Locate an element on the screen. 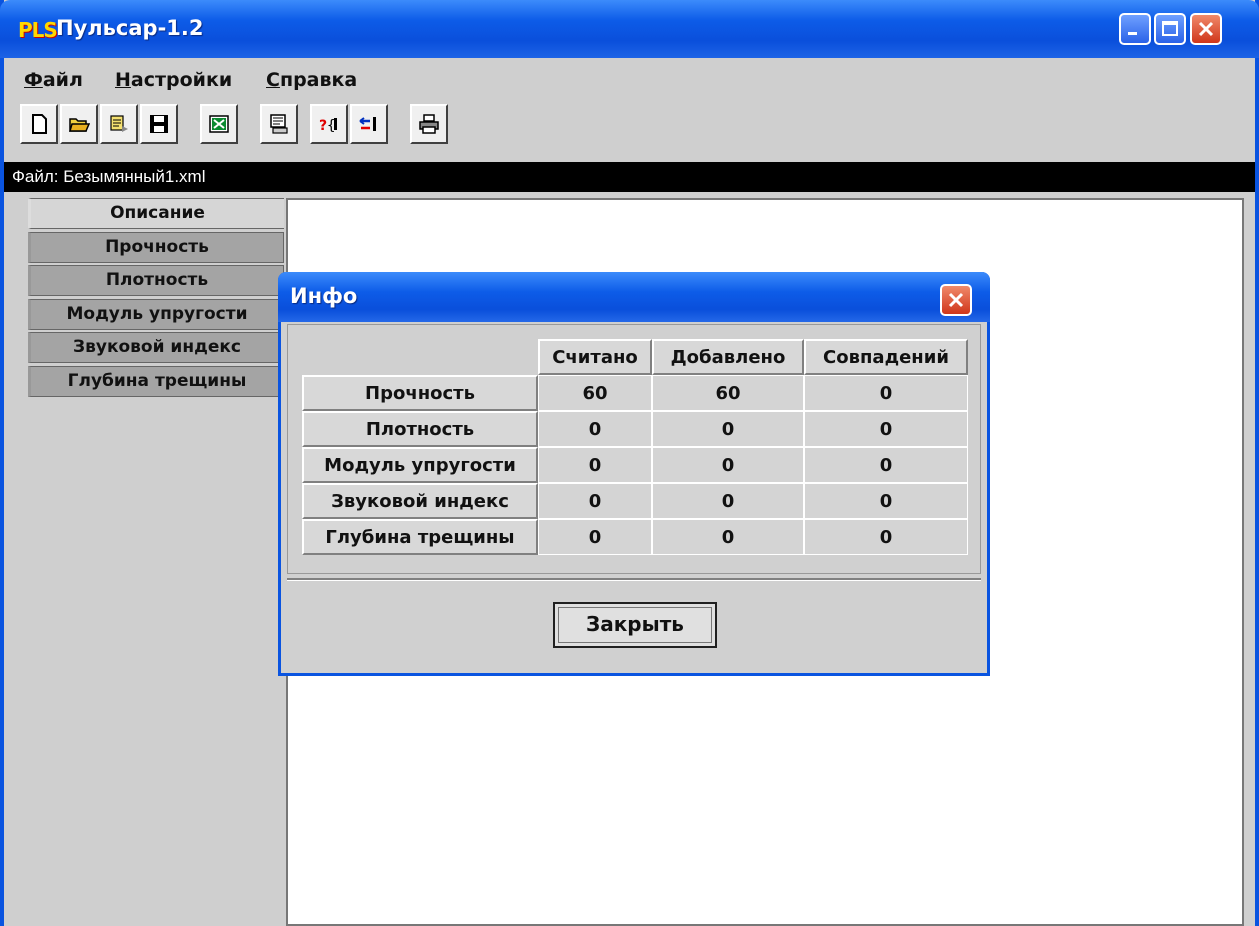 This screenshot has height=926, width=1259. menu-file: Файл is located at coordinates (53, 80).